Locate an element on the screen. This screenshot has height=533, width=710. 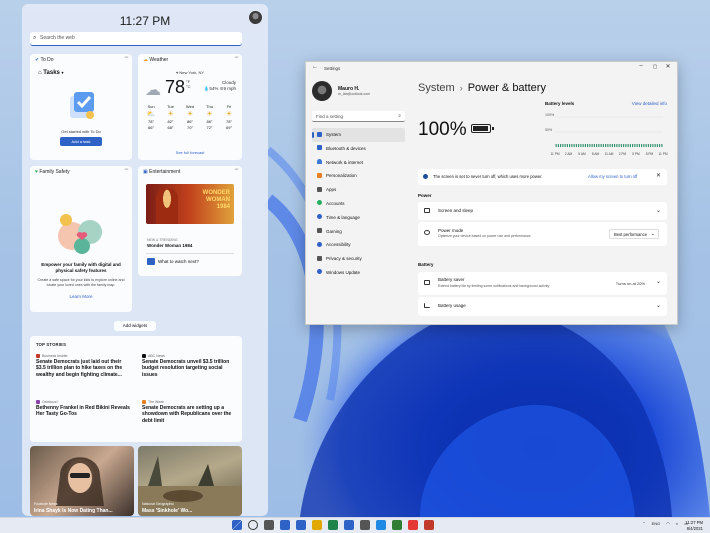
nav-item-apps: Apps is located at coordinates (358, 190).